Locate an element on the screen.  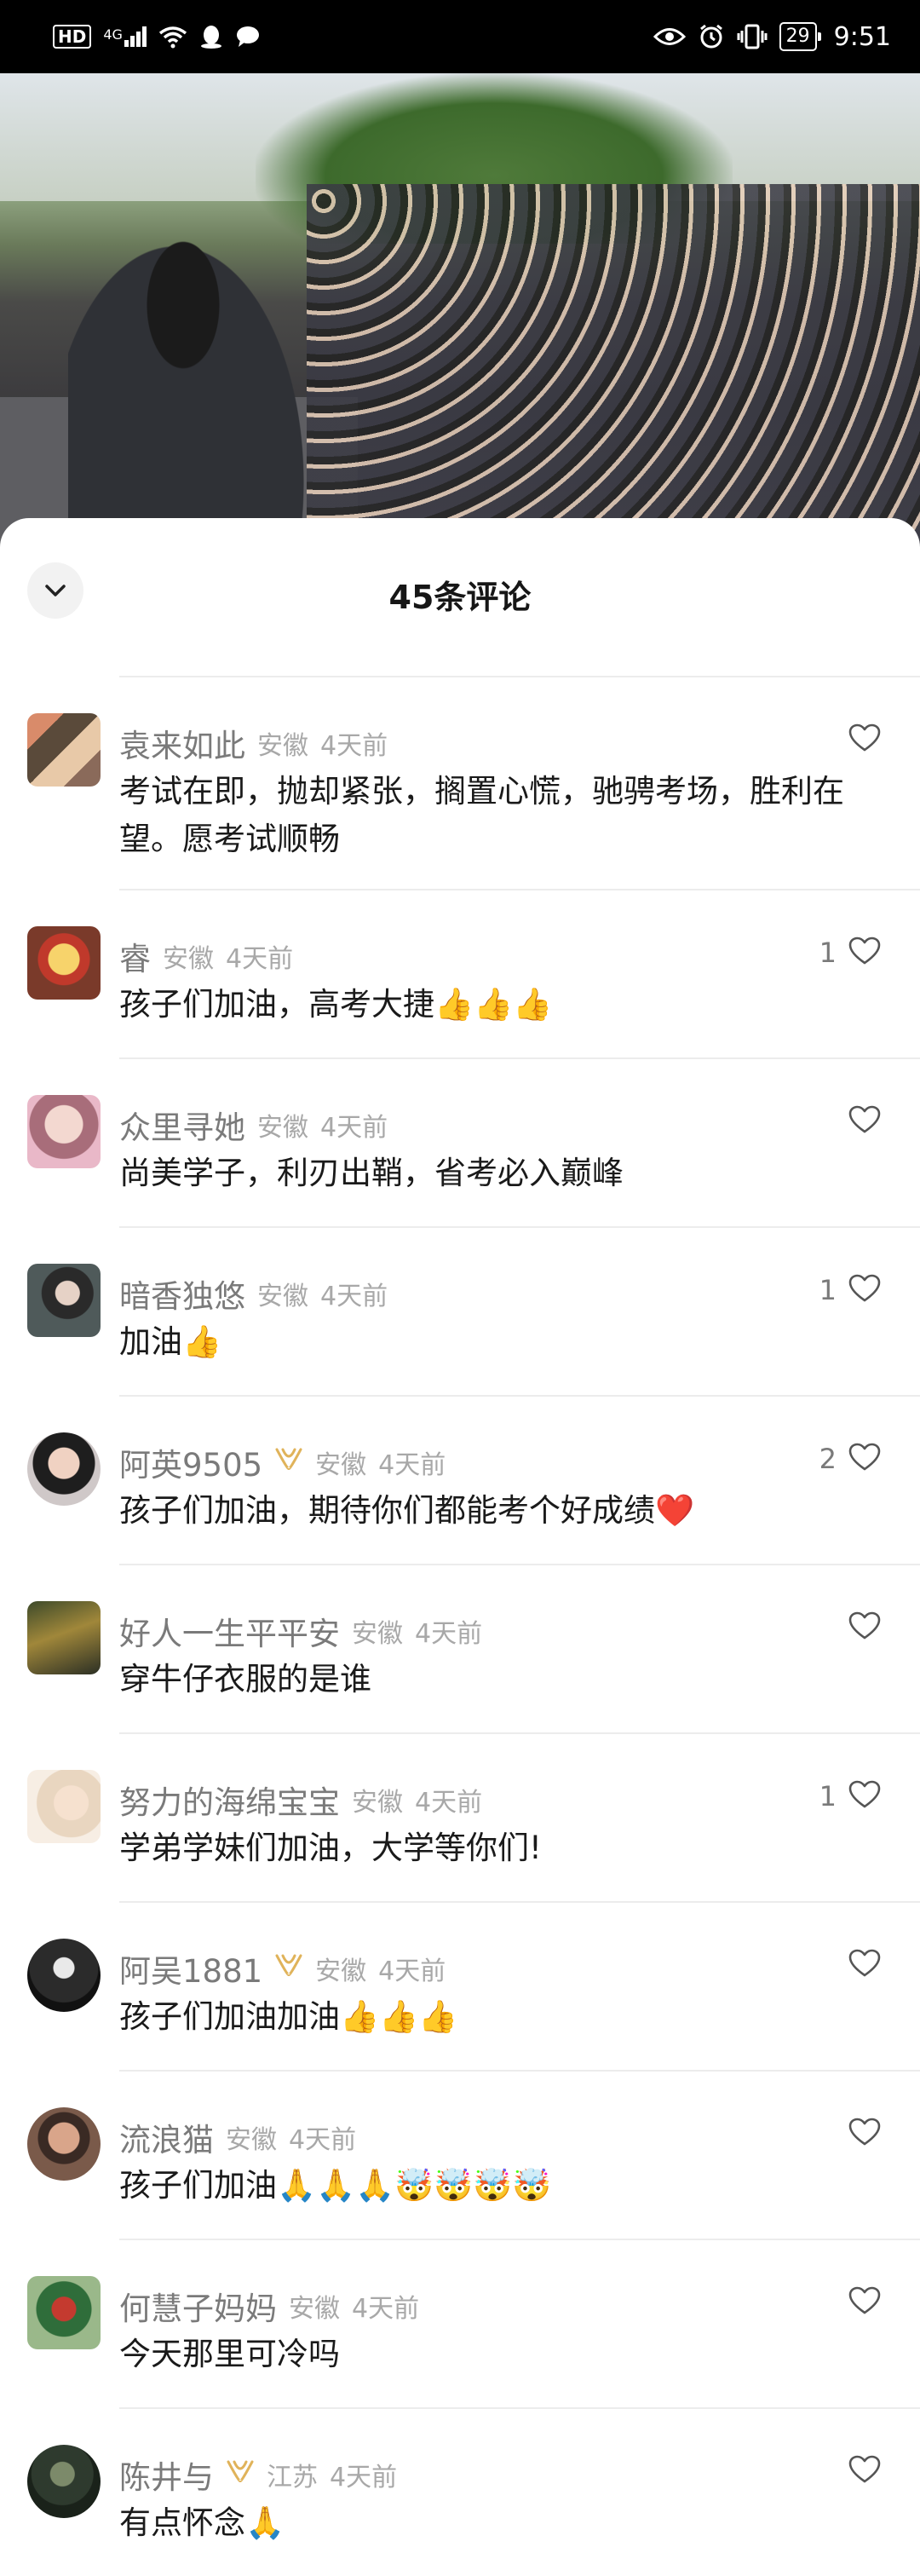
status-left: HD 4G is located at coordinates (157, 36).